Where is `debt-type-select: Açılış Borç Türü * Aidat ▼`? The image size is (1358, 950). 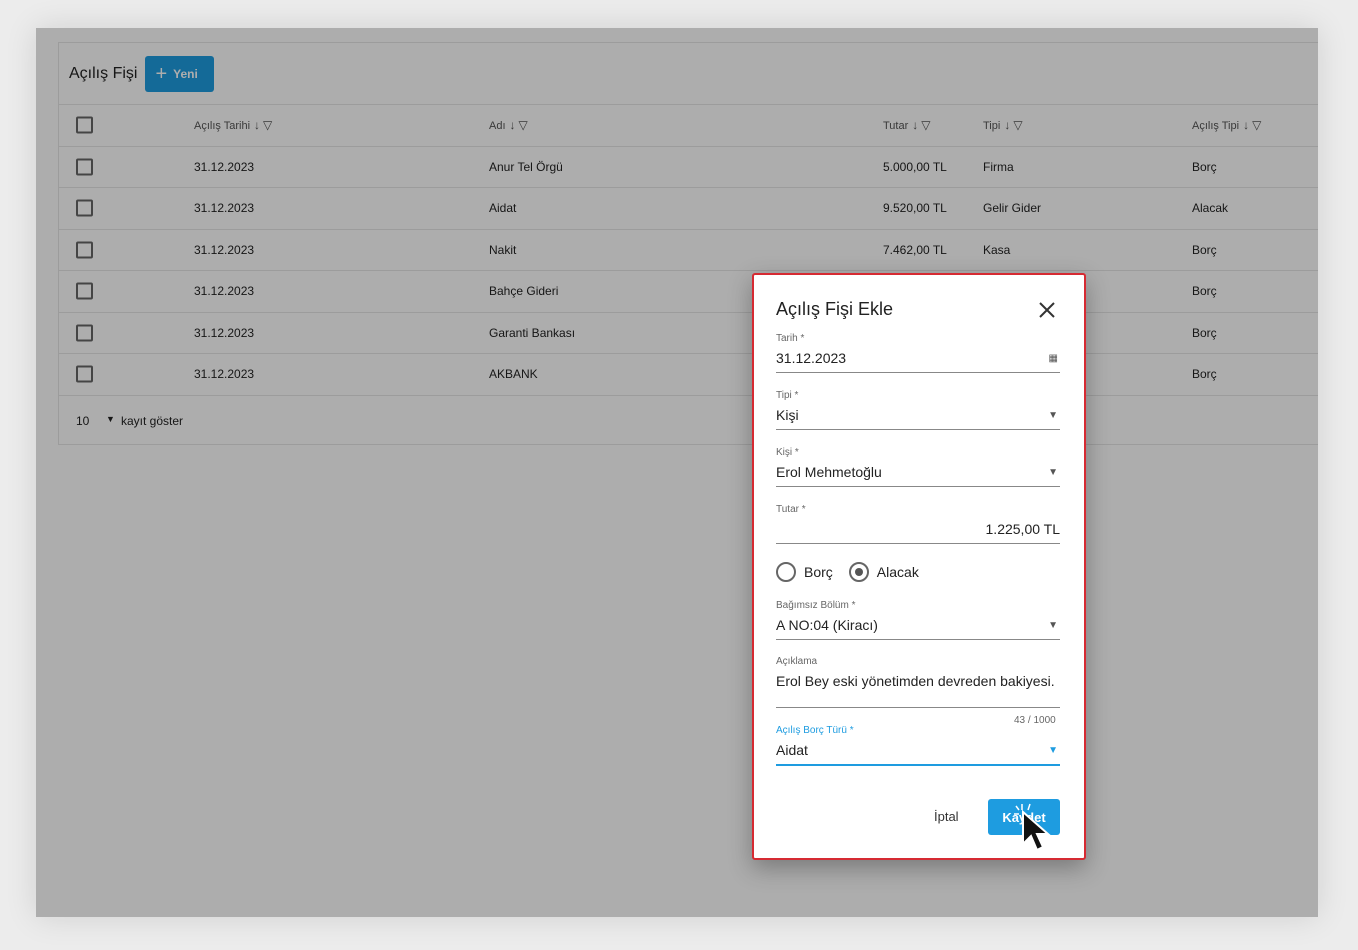 debt-type-select: Açılış Borç Türü * Aidat ▼ is located at coordinates (918, 745).